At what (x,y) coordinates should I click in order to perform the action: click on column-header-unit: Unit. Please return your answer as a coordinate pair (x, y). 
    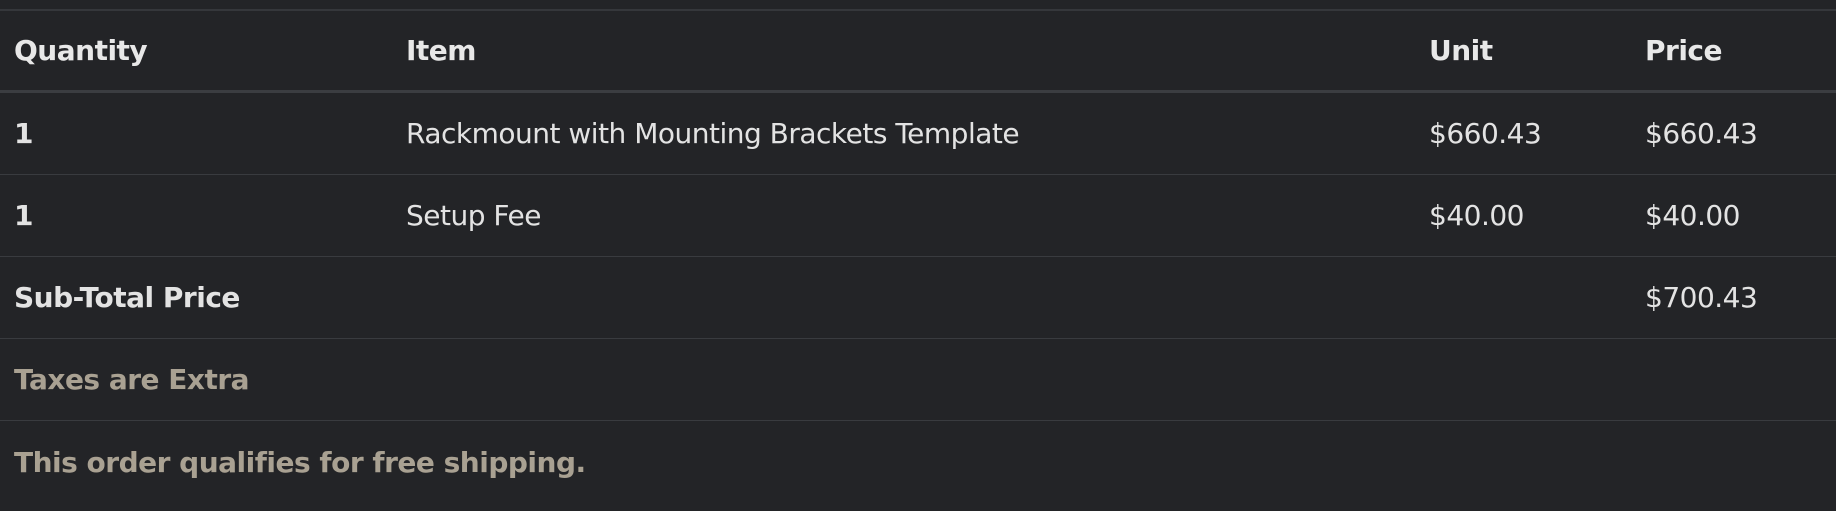
    Looking at the image, I should click on (1461, 50).